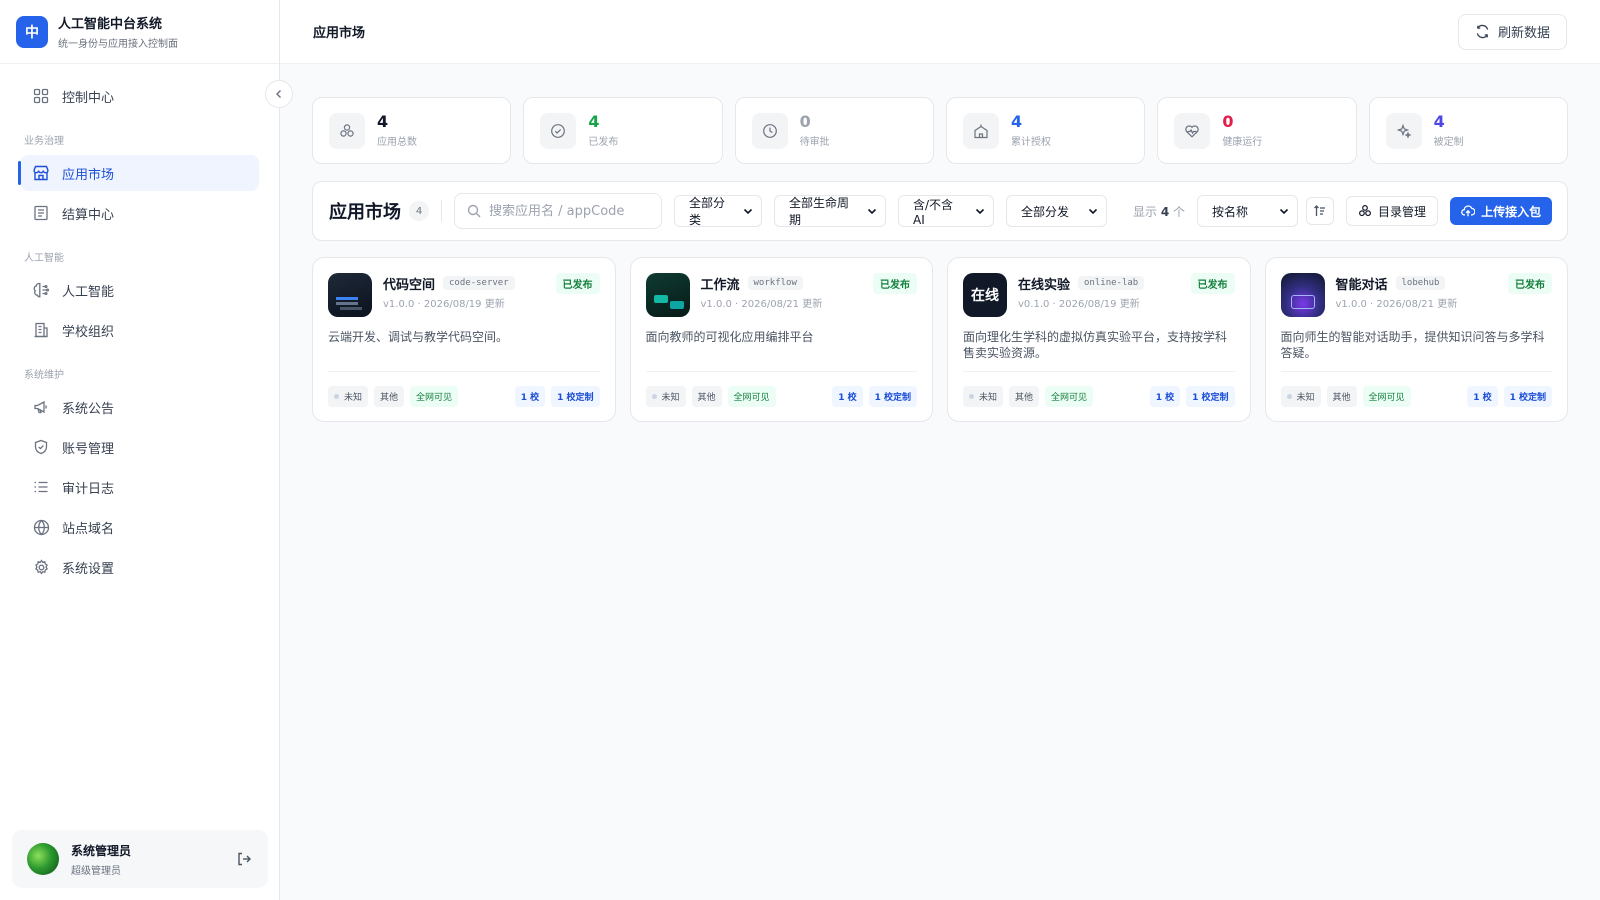 This screenshot has height=900, width=1600. Describe the element at coordinates (985, 295) in the screenshot. I see `app-icon: 在线` at that location.